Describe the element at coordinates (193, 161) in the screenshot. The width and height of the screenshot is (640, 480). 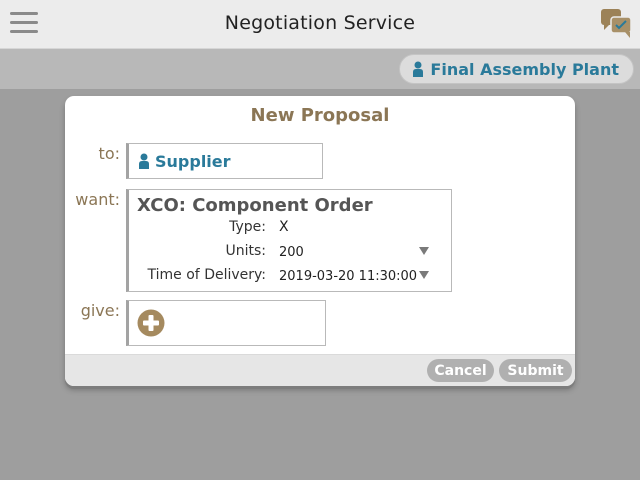
I see `recipient-name: Supplier` at that location.